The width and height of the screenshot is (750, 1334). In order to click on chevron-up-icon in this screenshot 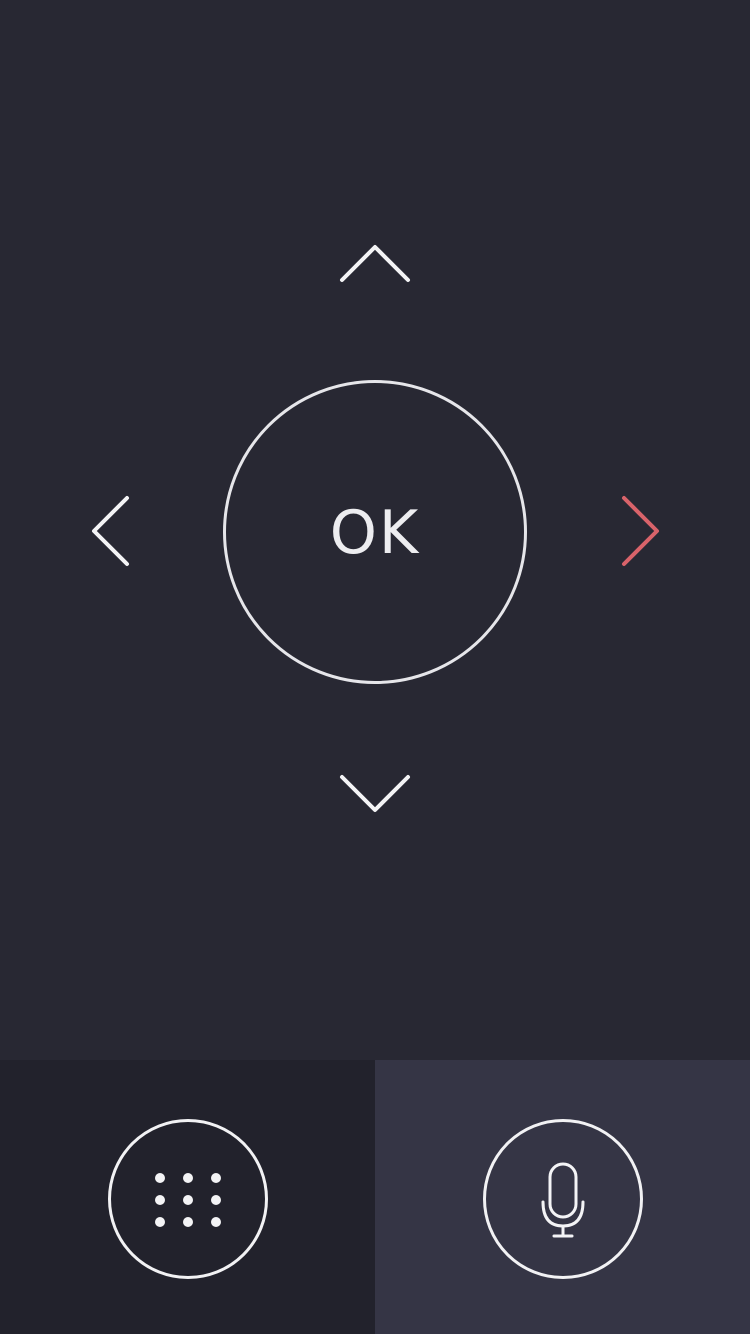, I will do `click(375, 263)`.